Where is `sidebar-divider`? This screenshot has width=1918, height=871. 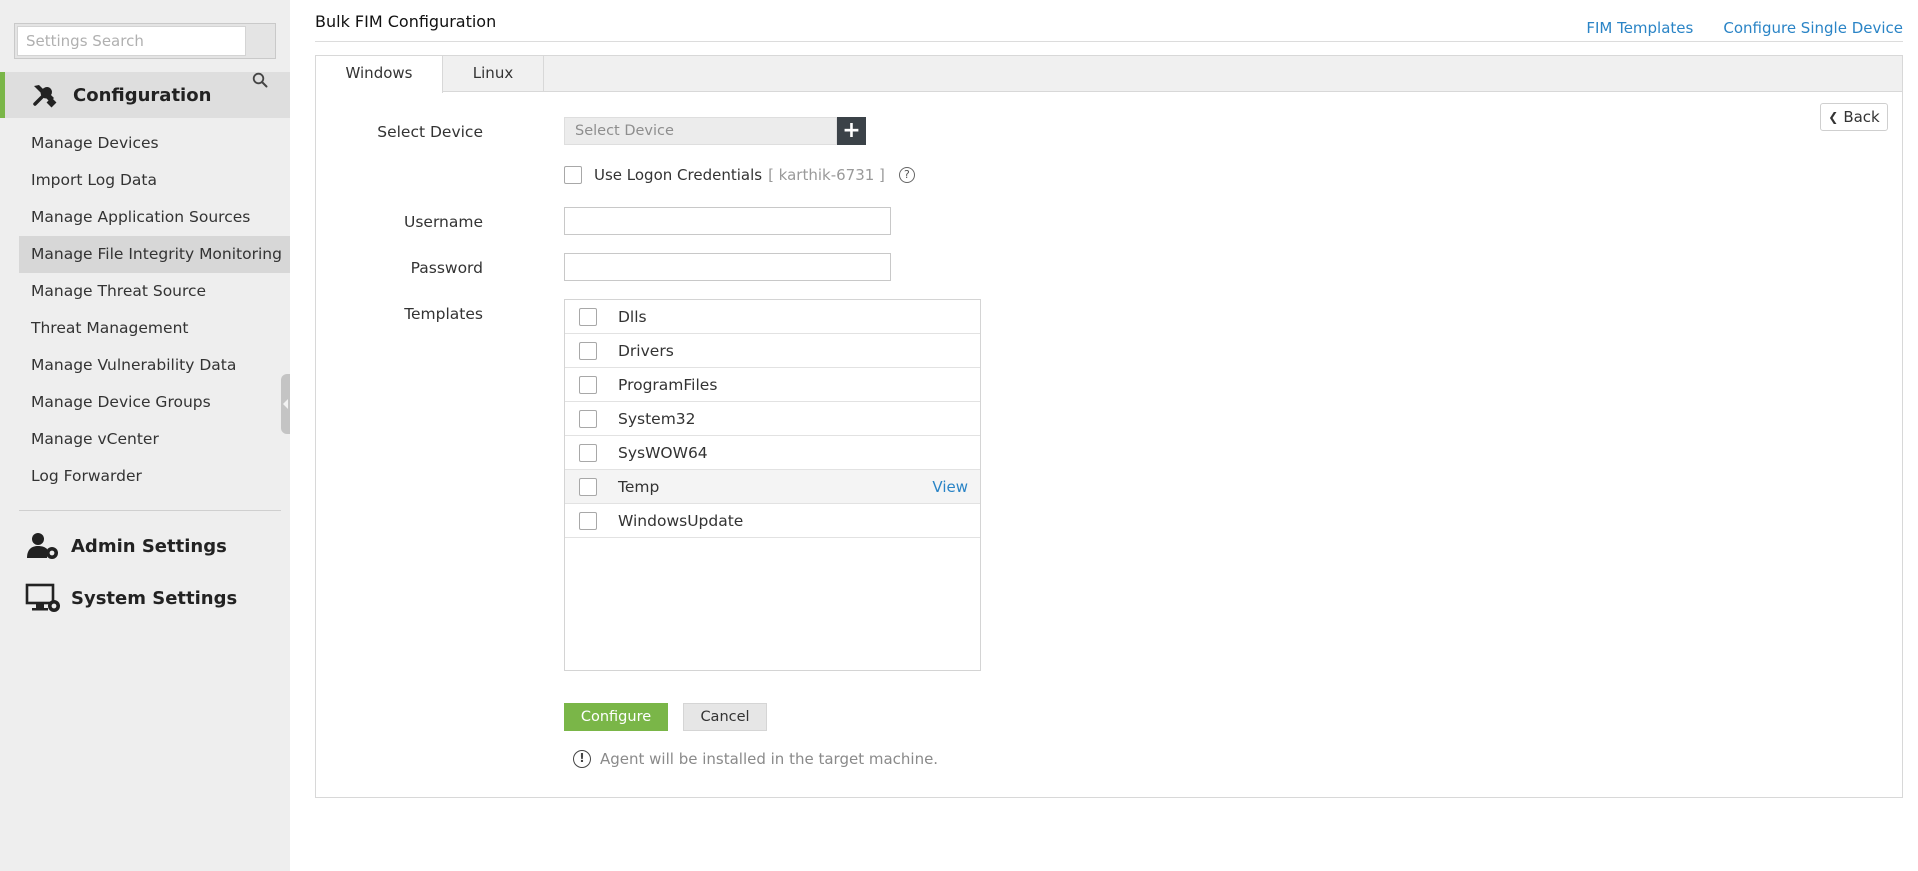 sidebar-divider is located at coordinates (150, 510).